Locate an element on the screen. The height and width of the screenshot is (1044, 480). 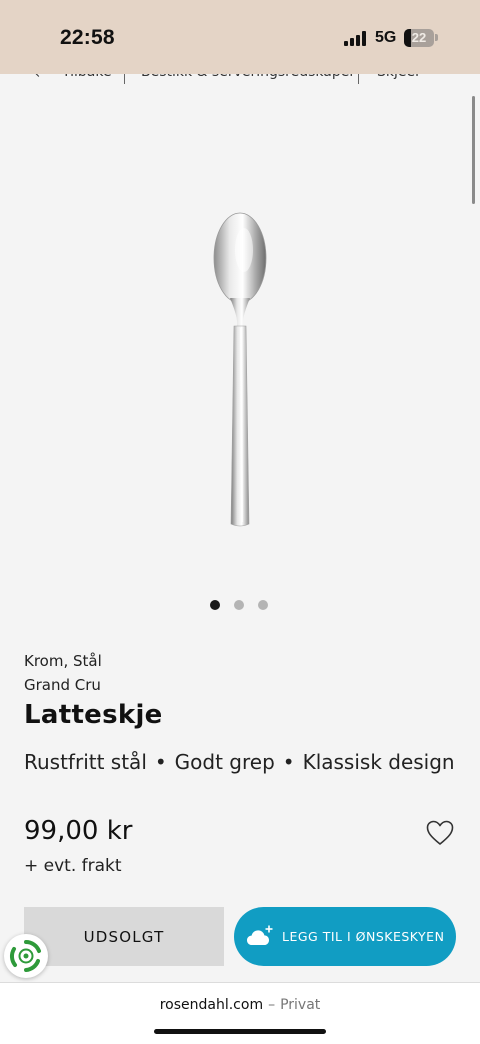
product-material: Krom, Stål is located at coordinates (63, 661).